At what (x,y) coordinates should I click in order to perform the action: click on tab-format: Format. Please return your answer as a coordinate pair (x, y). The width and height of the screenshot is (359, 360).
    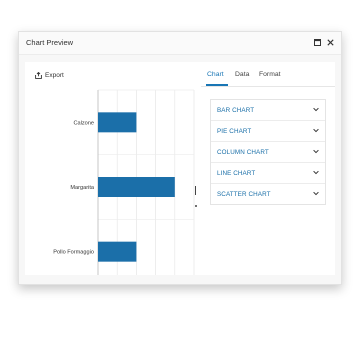
    Looking at the image, I should click on (270, 74).